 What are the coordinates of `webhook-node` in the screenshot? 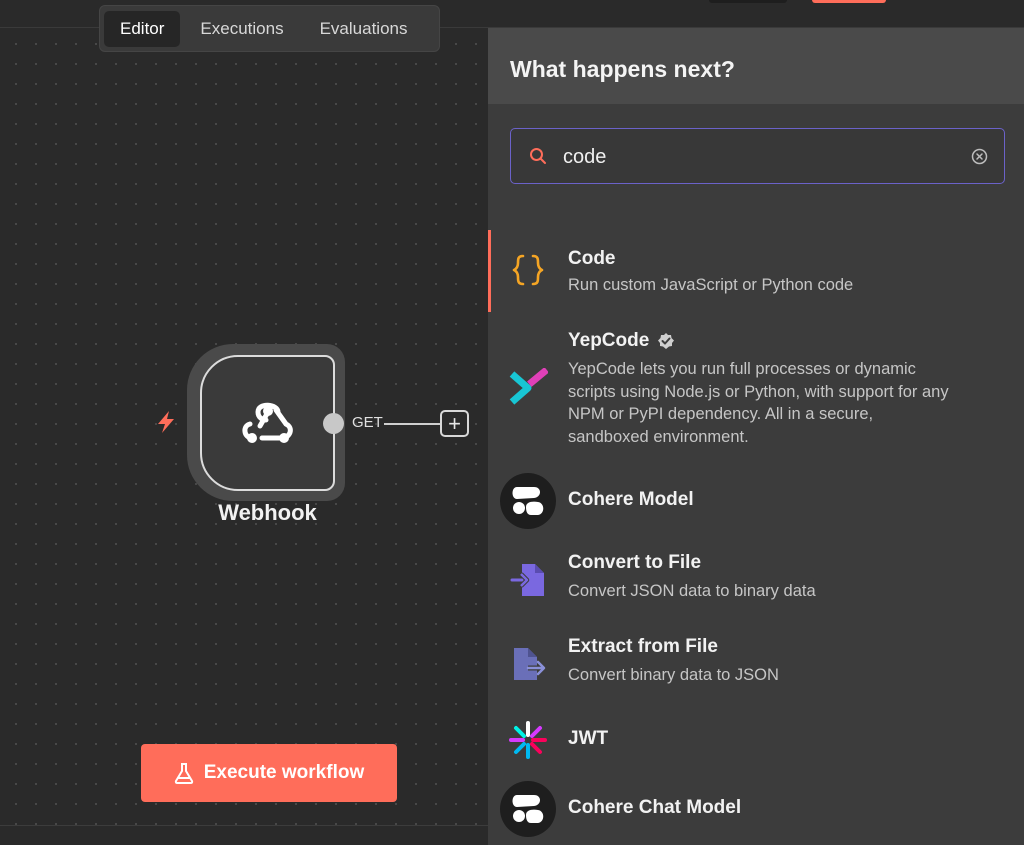 It's located at (267, 423).